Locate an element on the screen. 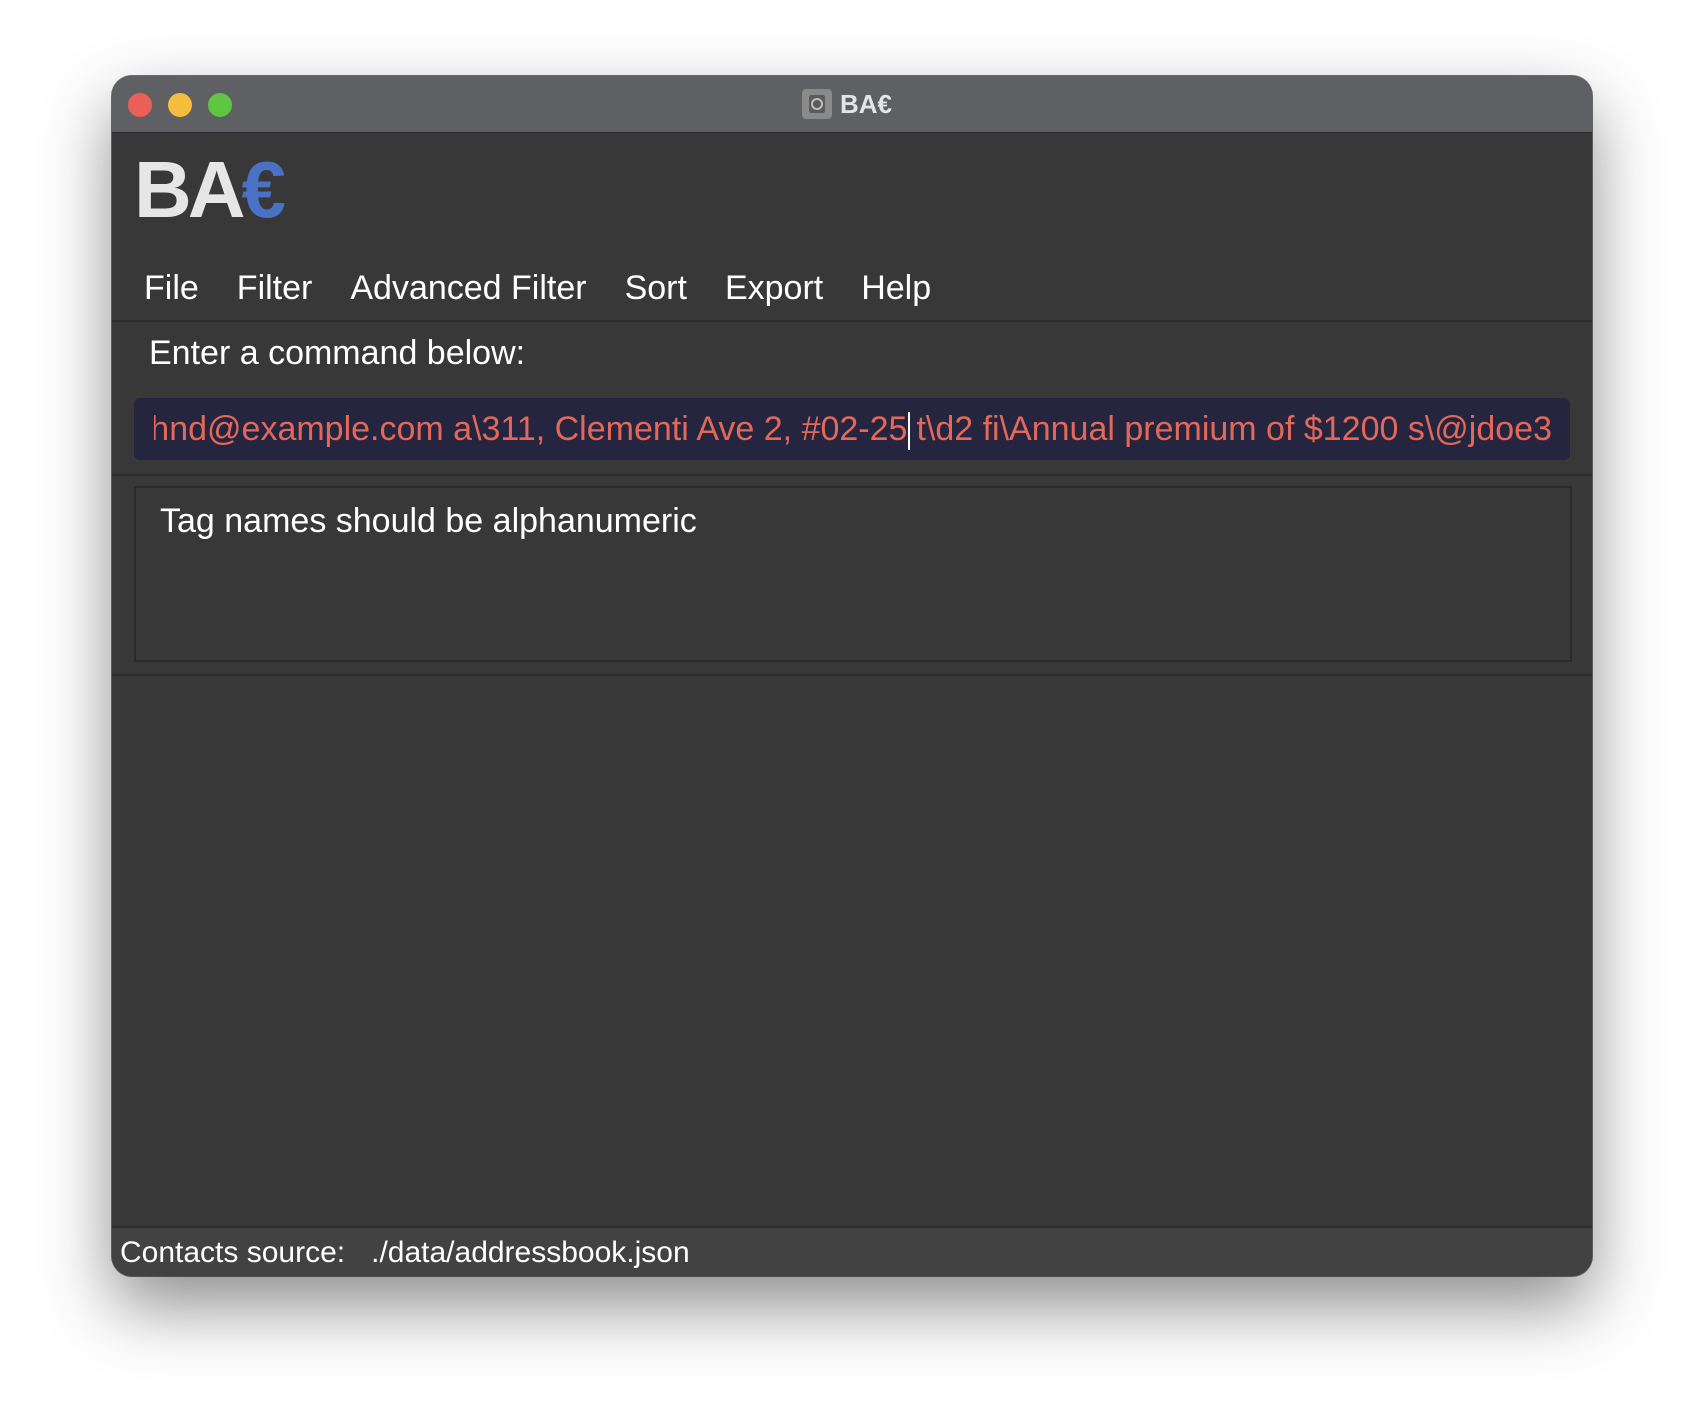 This screenshot has width=1704, height=1424. menu-help: Help is located at coordinates (896, 288).